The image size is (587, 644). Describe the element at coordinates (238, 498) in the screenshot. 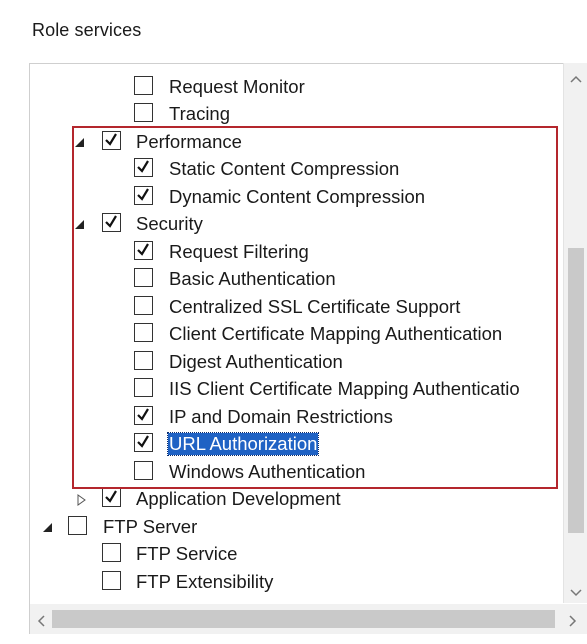

I see `tree-item-label: Application Development` at that location.